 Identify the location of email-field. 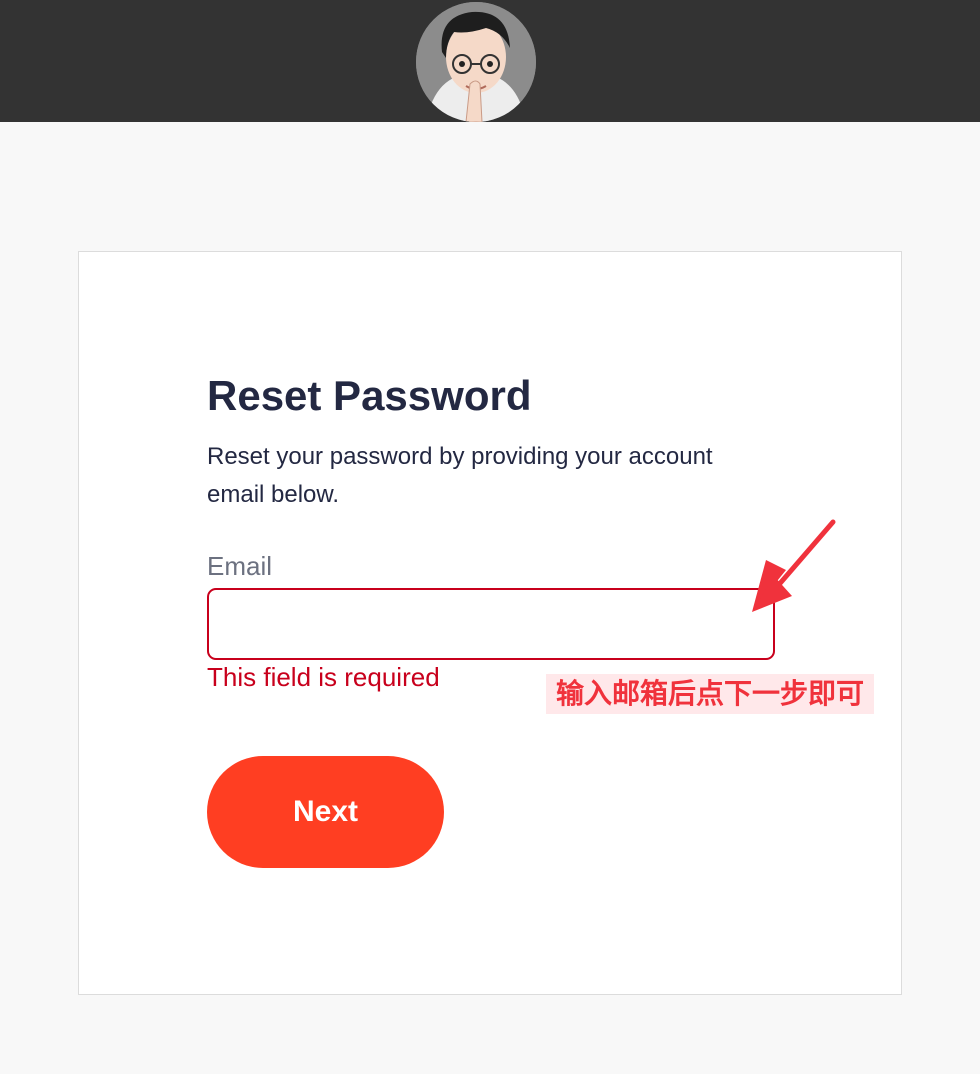
(491, 624).